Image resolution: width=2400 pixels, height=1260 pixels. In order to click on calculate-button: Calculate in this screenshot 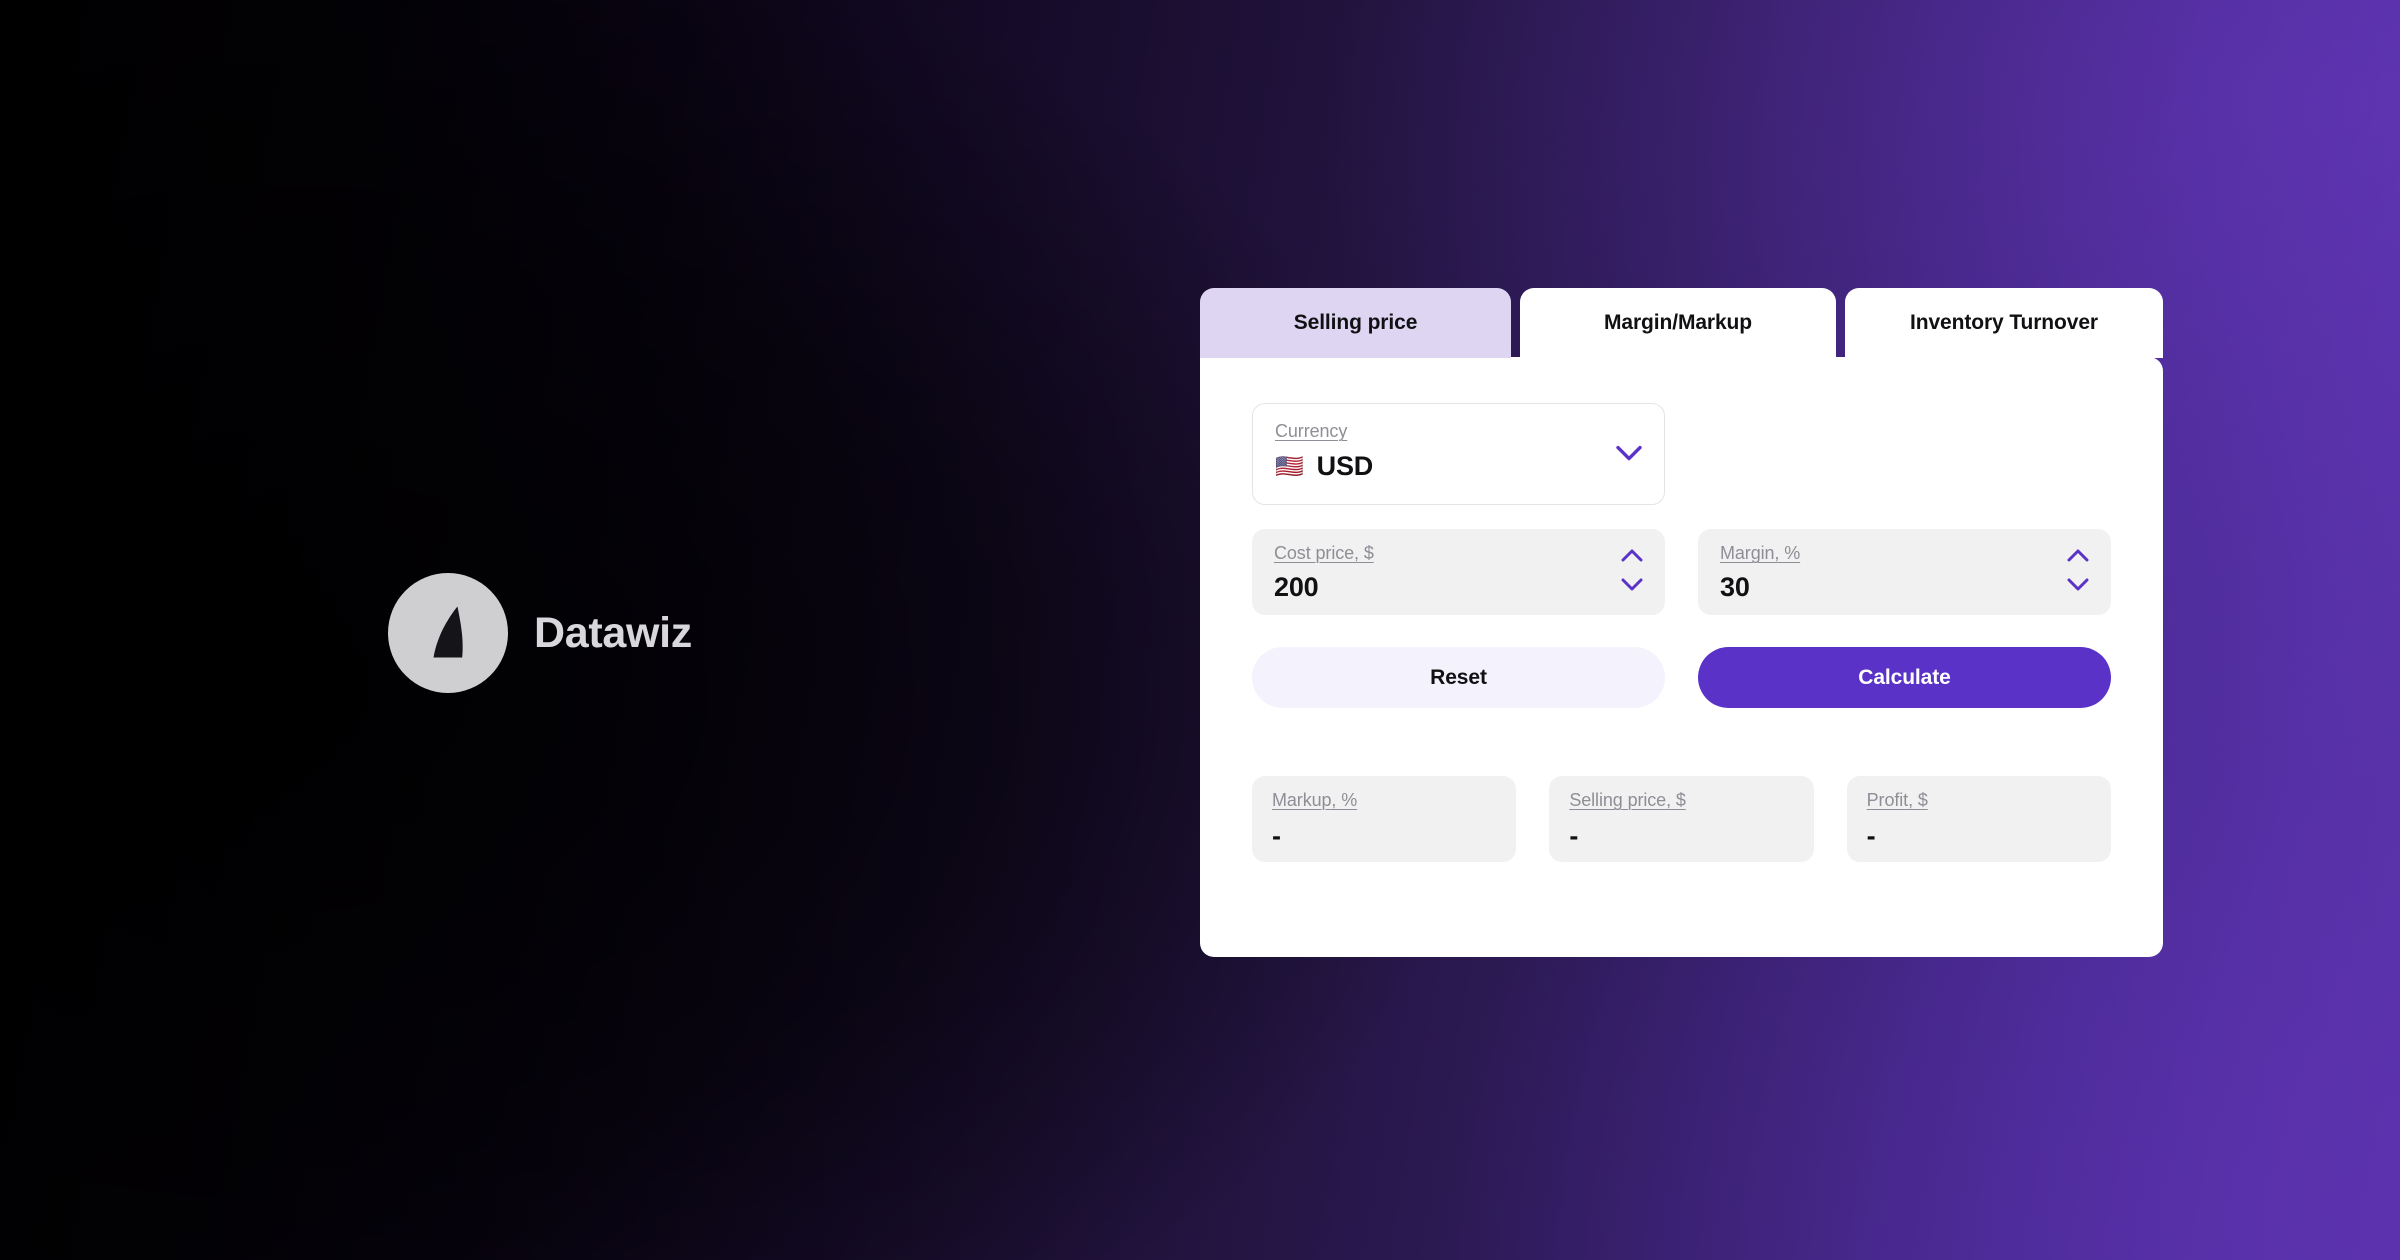, I will do `click(1904, 677)`.